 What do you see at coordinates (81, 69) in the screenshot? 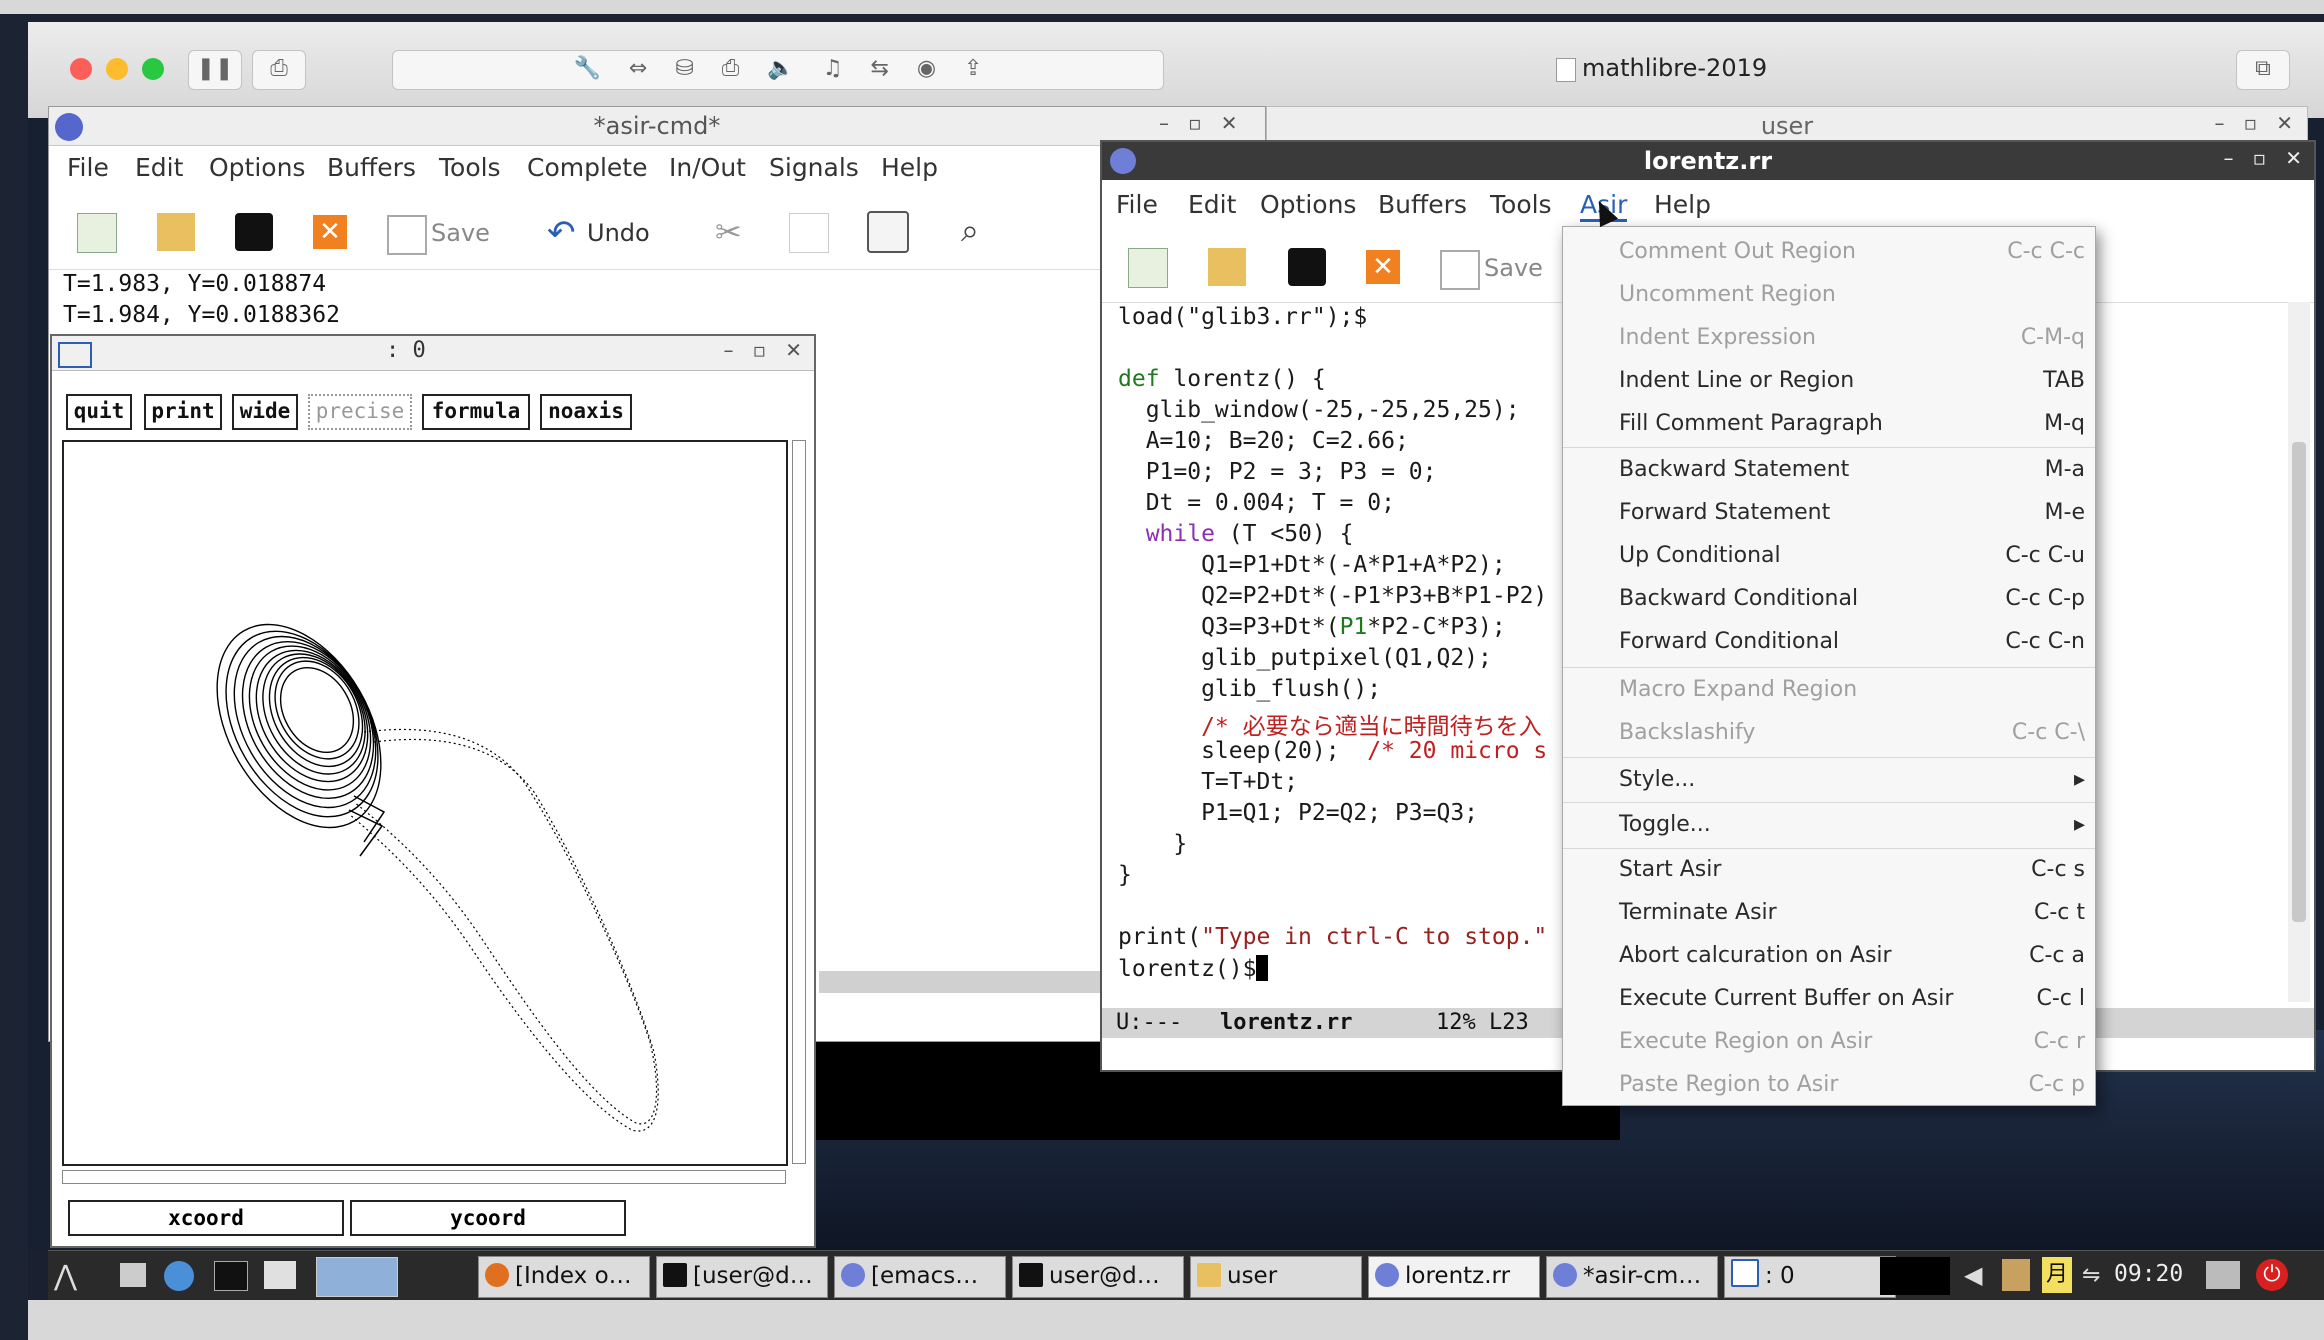
I see `close-window-button` at bounding box center [81, 69].